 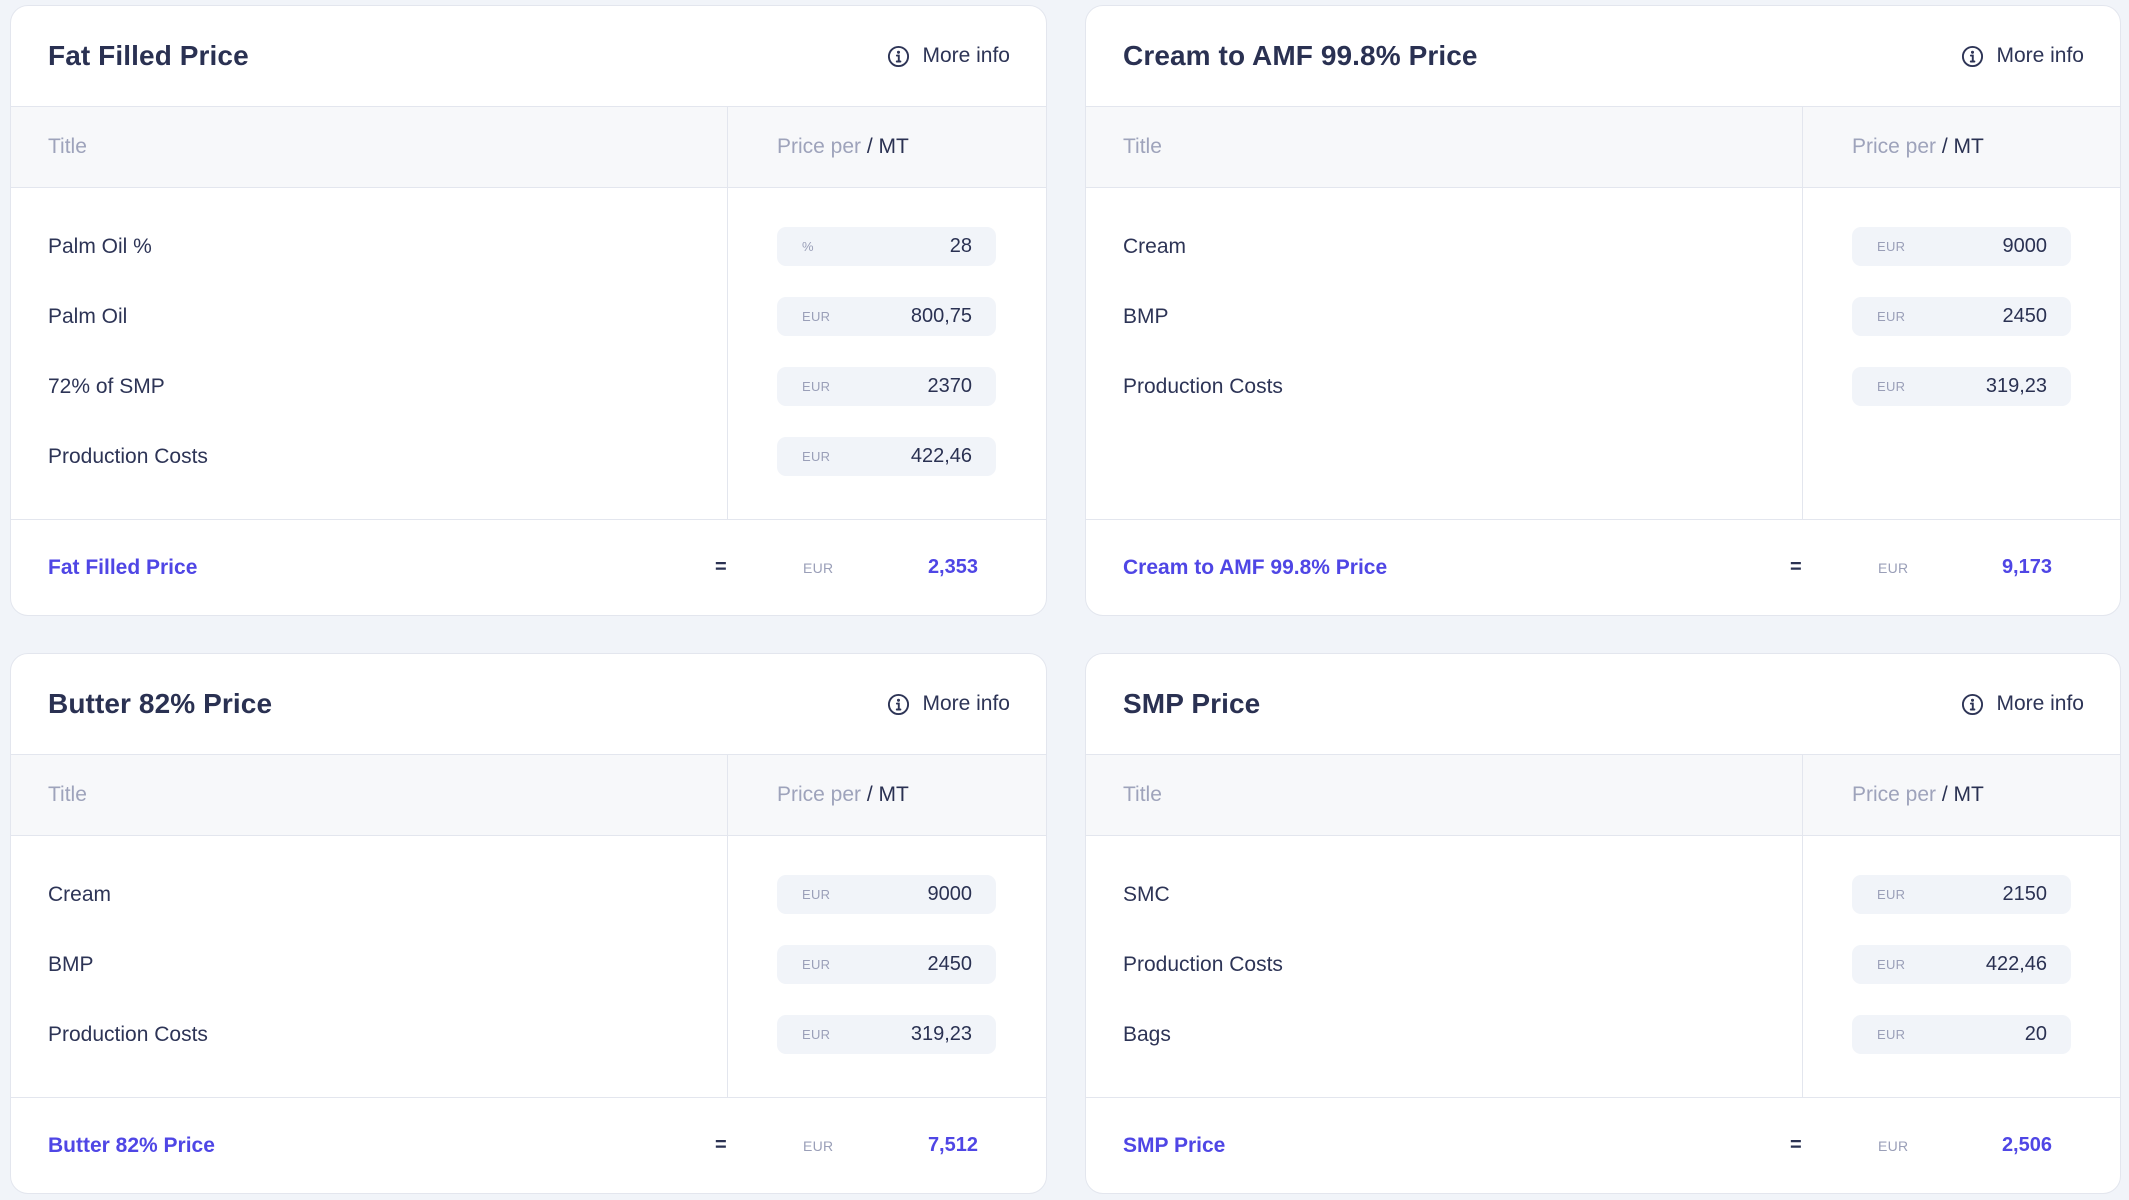 What do you see at coordinates (886, 386) in the screenshot?
I see `price-input: EUR 2370` at bounding box center [886, 386].